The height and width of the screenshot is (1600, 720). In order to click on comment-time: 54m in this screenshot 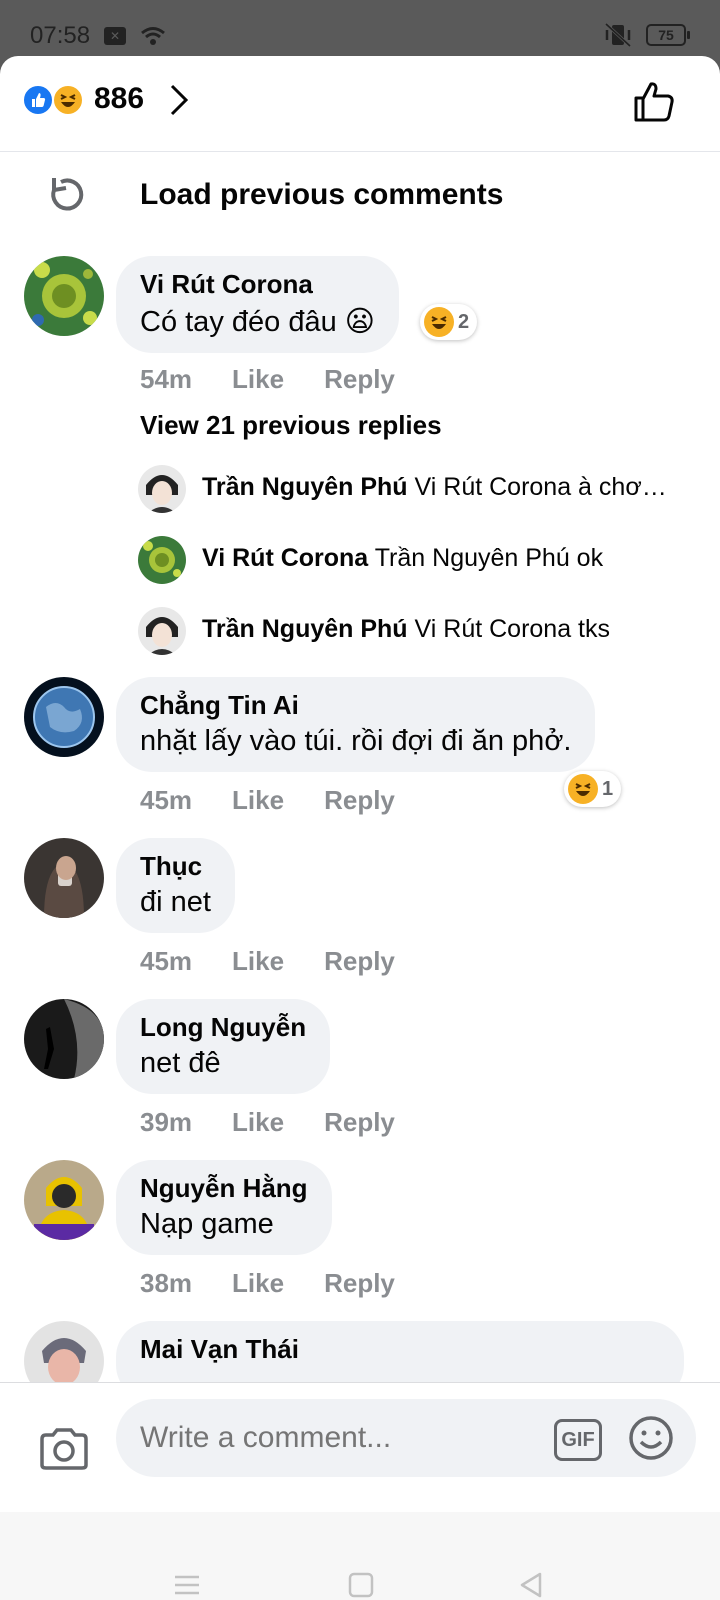, I will do `click(166, 379)`.